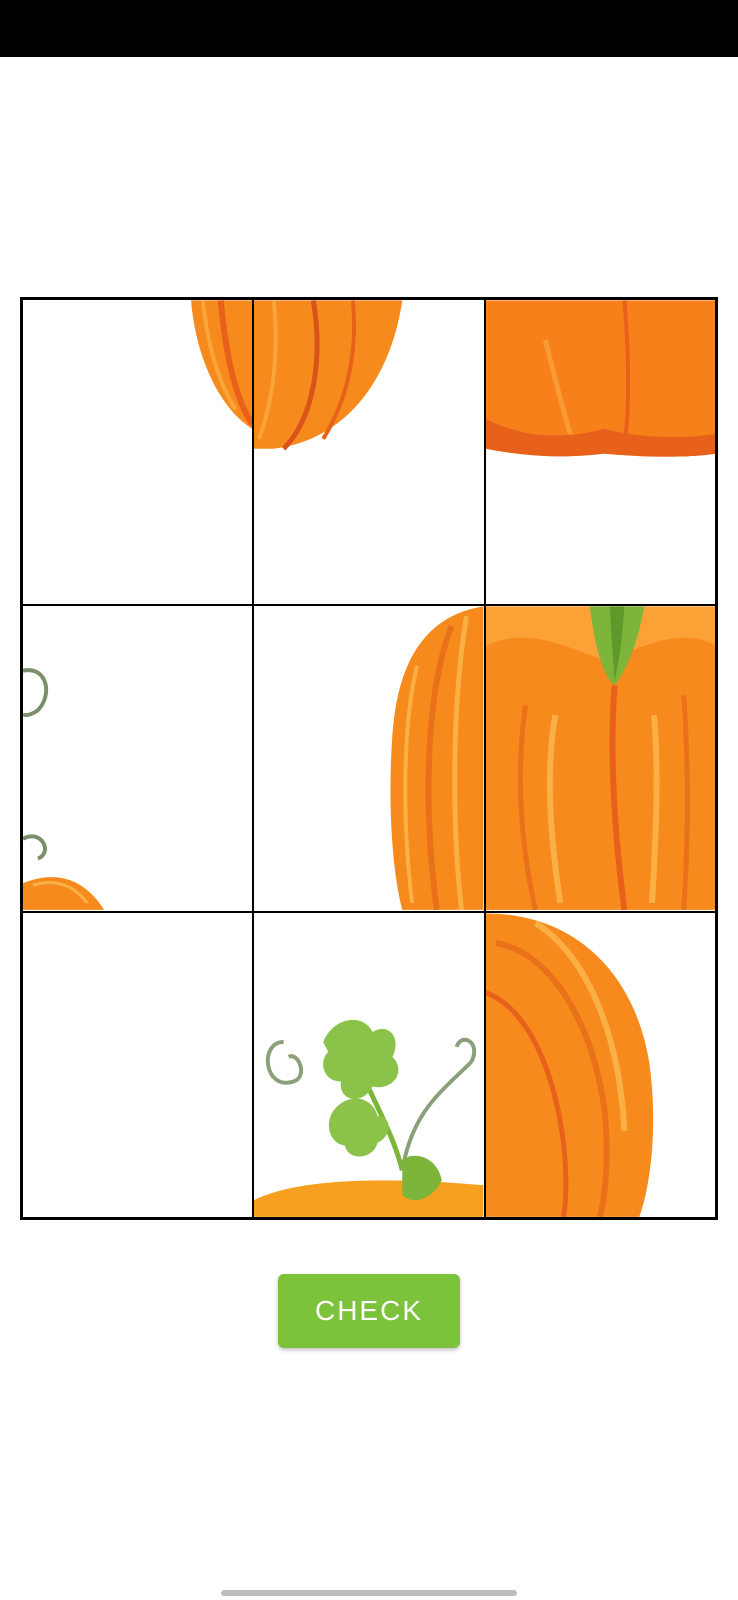  What do you see at coordinates (369, 28) in the screenshot?
I see `status-bar` at bounding box center [369, 28].